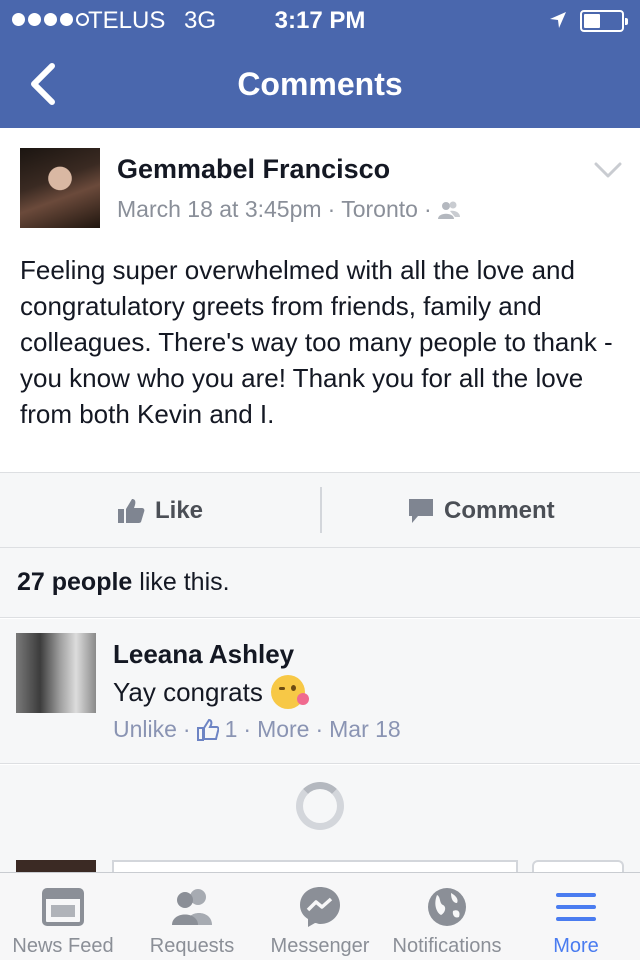 The width and height of the screenshot is (640, 960). I want to click on status-bar: TELUS 3G 3:17 PM, so click(320, 20).